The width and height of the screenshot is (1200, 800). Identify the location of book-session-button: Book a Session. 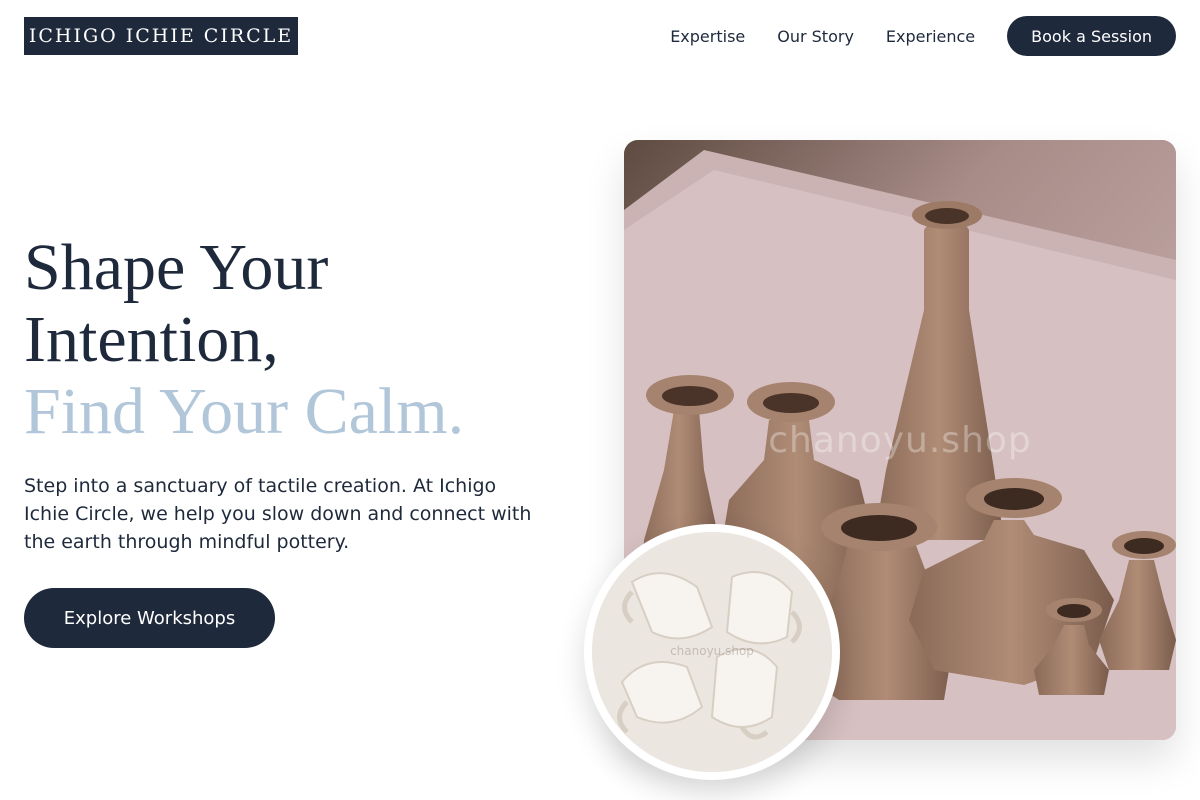
(1091, 36).